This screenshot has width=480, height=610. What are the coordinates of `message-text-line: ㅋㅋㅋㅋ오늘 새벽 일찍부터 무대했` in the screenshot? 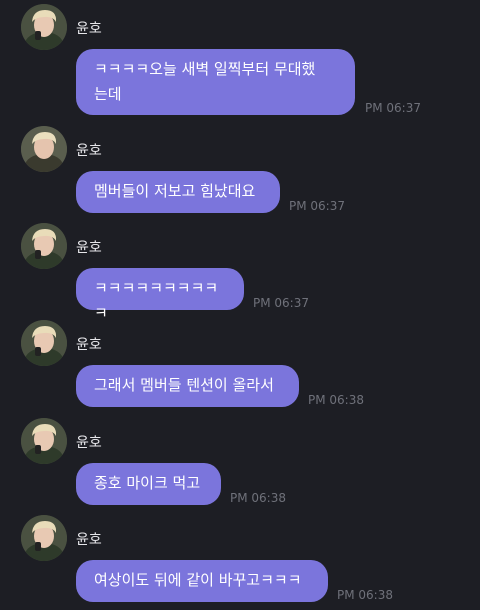 It's located at (205, 69).